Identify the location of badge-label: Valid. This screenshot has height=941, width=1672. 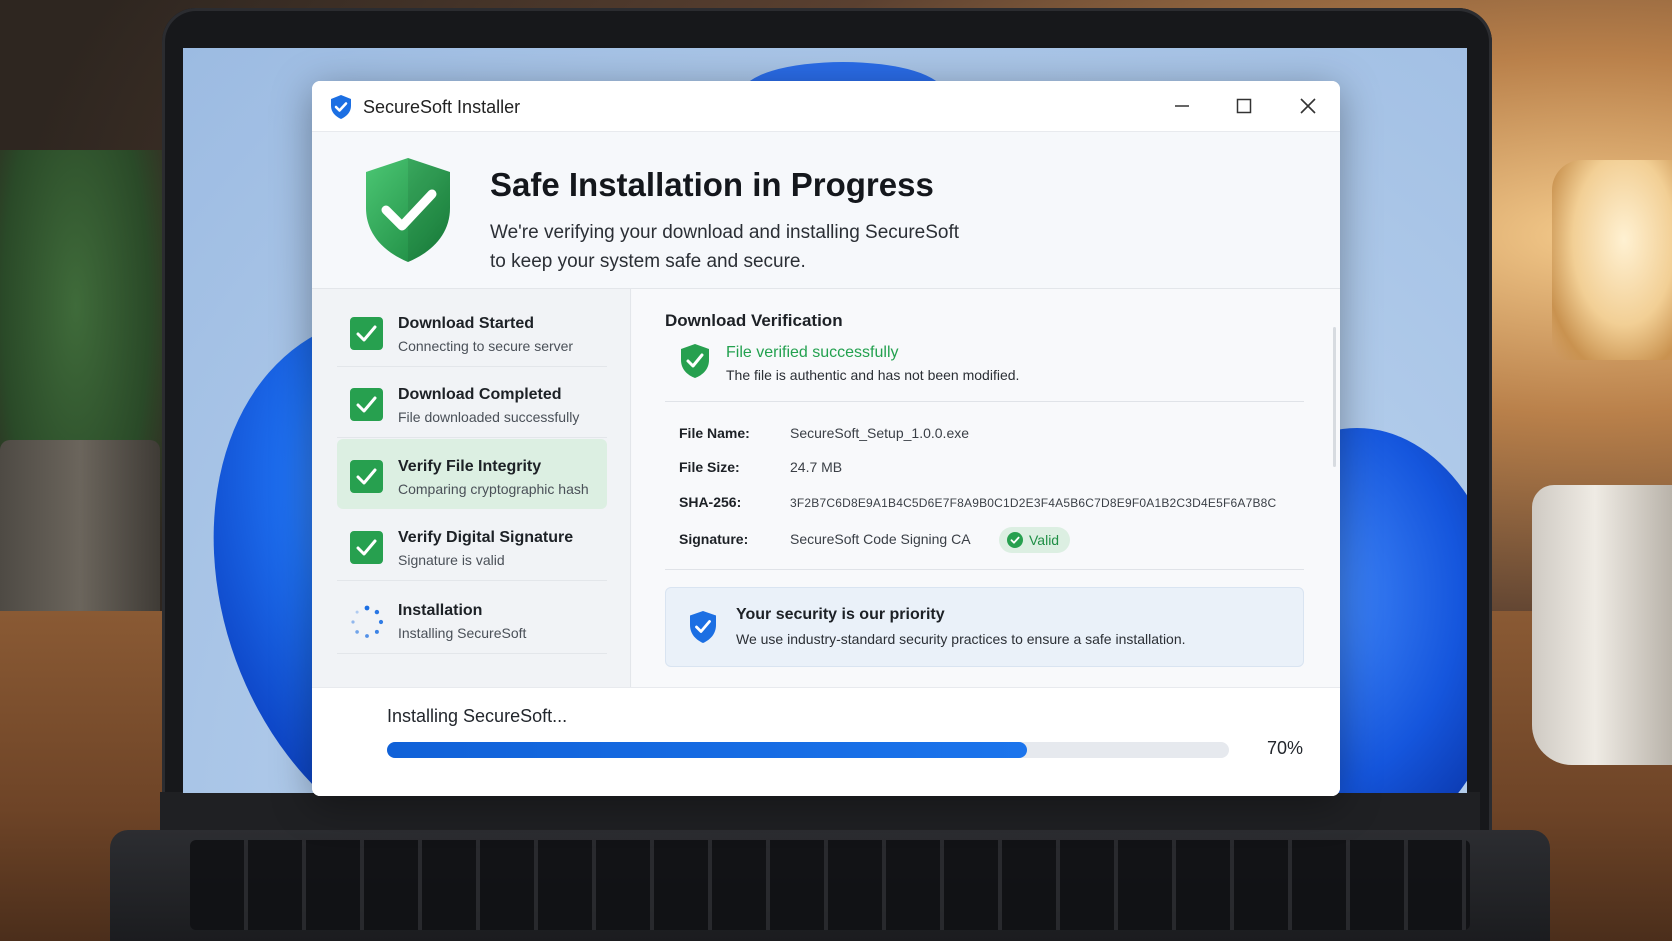
(1044, 540).